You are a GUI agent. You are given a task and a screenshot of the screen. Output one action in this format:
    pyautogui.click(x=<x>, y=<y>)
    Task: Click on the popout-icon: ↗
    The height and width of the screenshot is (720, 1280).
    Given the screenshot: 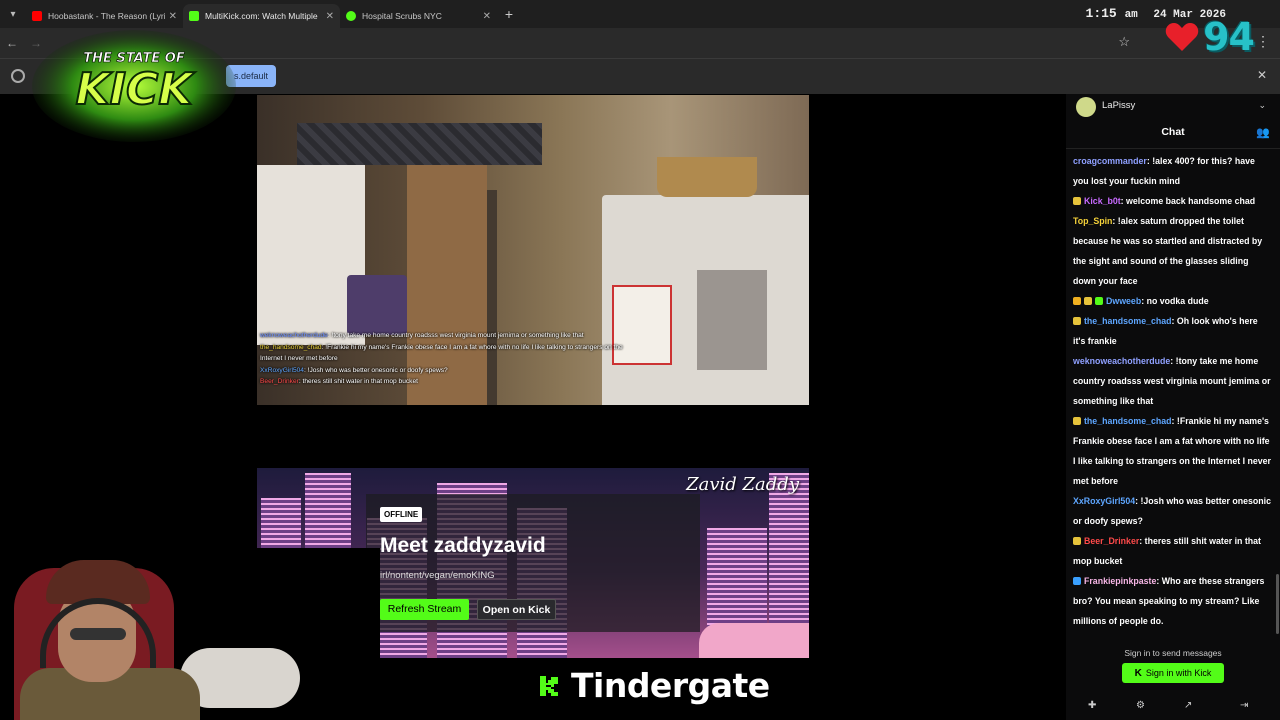 What is the action you would take?
    pyautogui.click(x=1188, y=705)
    